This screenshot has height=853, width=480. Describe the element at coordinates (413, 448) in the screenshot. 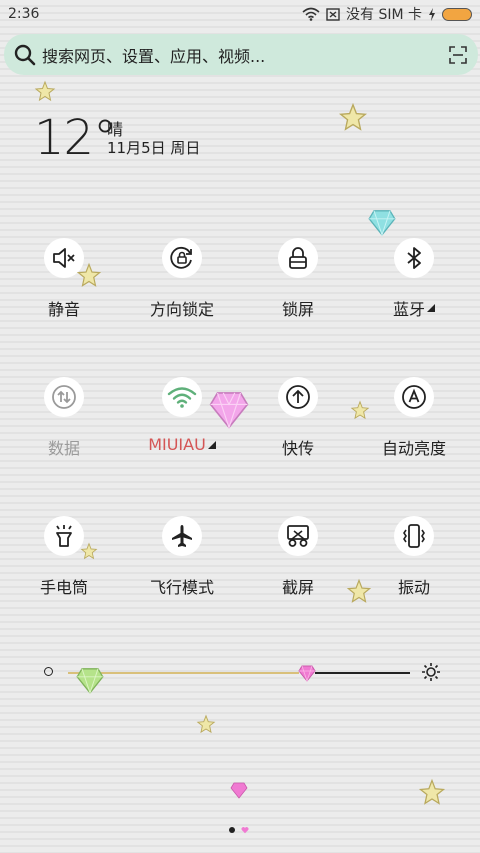

I see `toggle-label: 自动亮度` at that location.